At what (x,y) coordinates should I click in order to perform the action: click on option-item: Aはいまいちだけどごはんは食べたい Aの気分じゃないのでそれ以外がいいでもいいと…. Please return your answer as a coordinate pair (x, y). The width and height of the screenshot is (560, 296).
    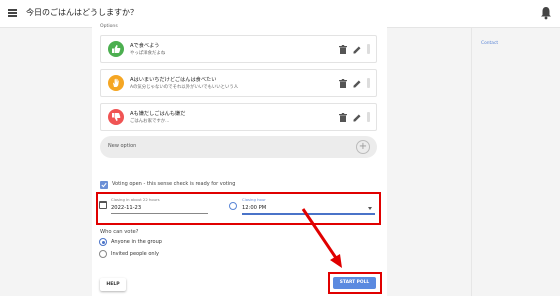
    Looking at the image, I should click on (238, 83).